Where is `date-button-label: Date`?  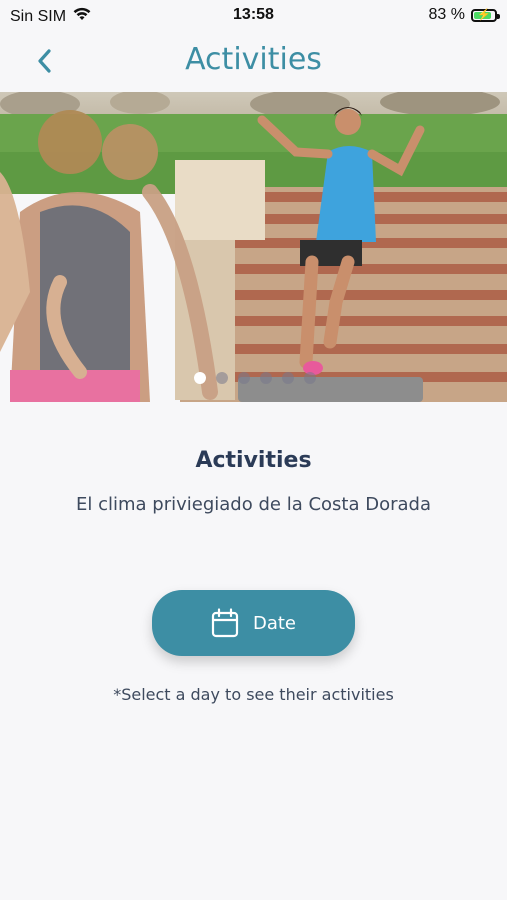 date-button-label: Date is located at coordinates (274, 623).